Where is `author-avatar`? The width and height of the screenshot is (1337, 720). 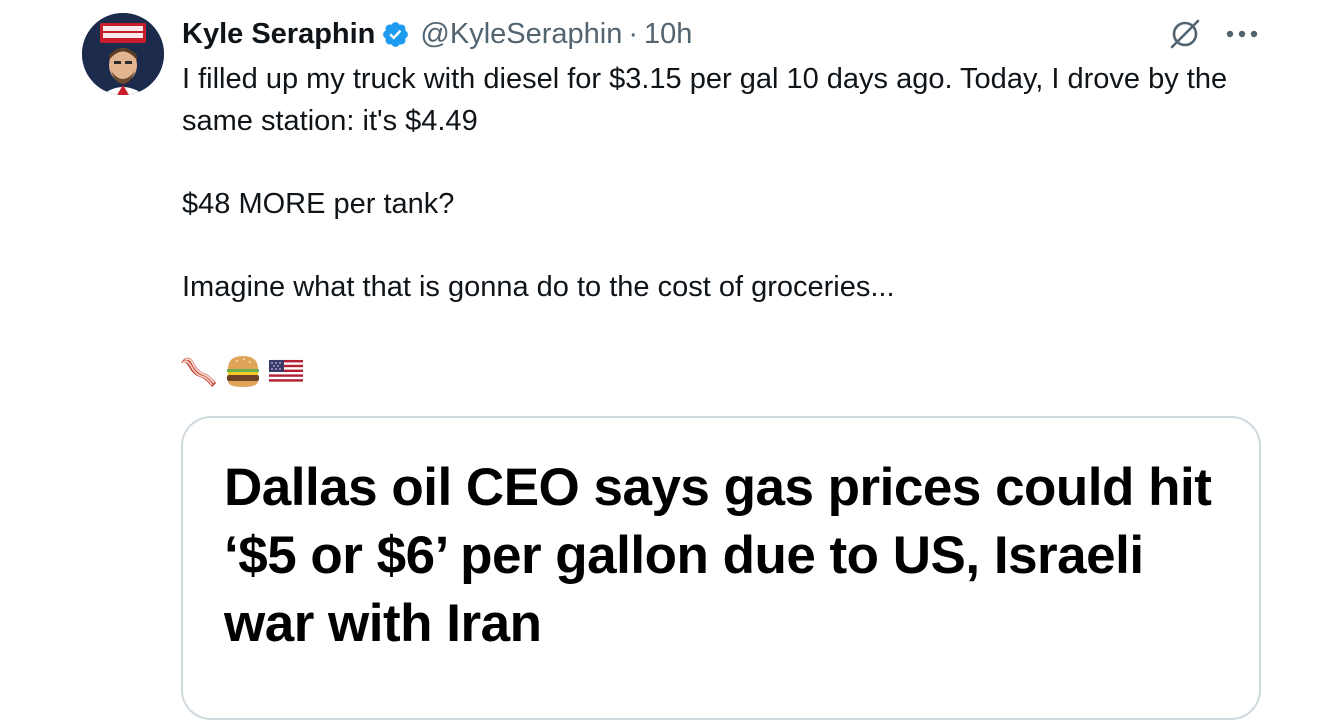
author-avatar is located at coordinates (123, 54).